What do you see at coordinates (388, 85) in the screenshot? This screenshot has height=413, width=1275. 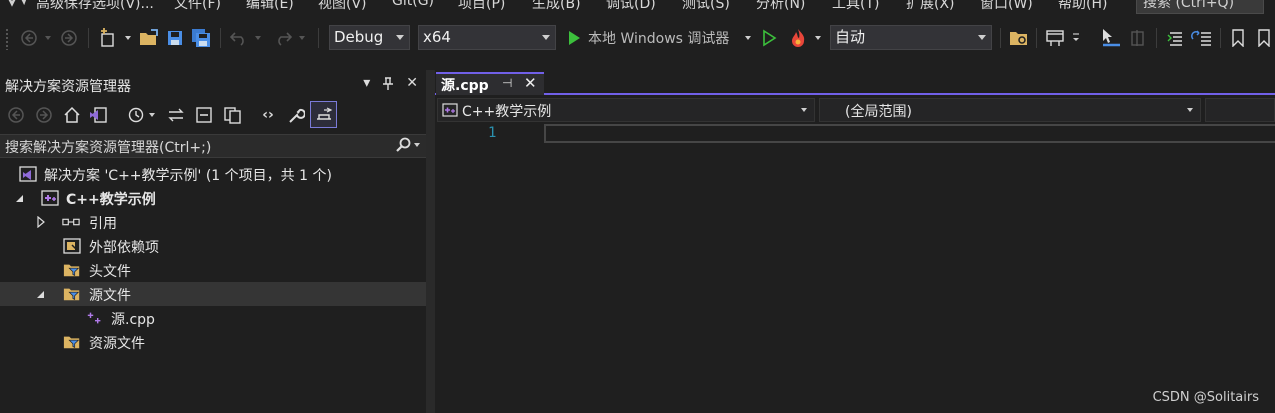 I see `pin-icon` at bounding box center [388, 85].